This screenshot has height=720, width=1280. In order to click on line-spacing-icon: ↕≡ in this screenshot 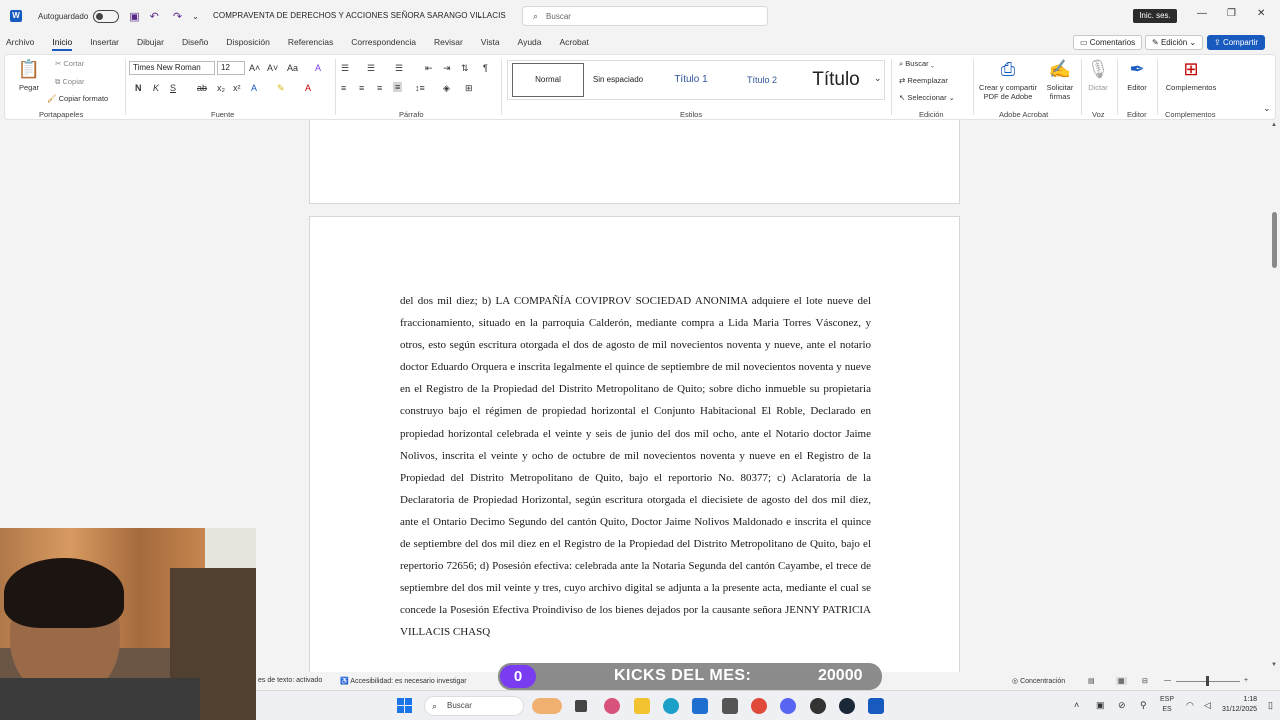, I will do `click(420, 88)`.